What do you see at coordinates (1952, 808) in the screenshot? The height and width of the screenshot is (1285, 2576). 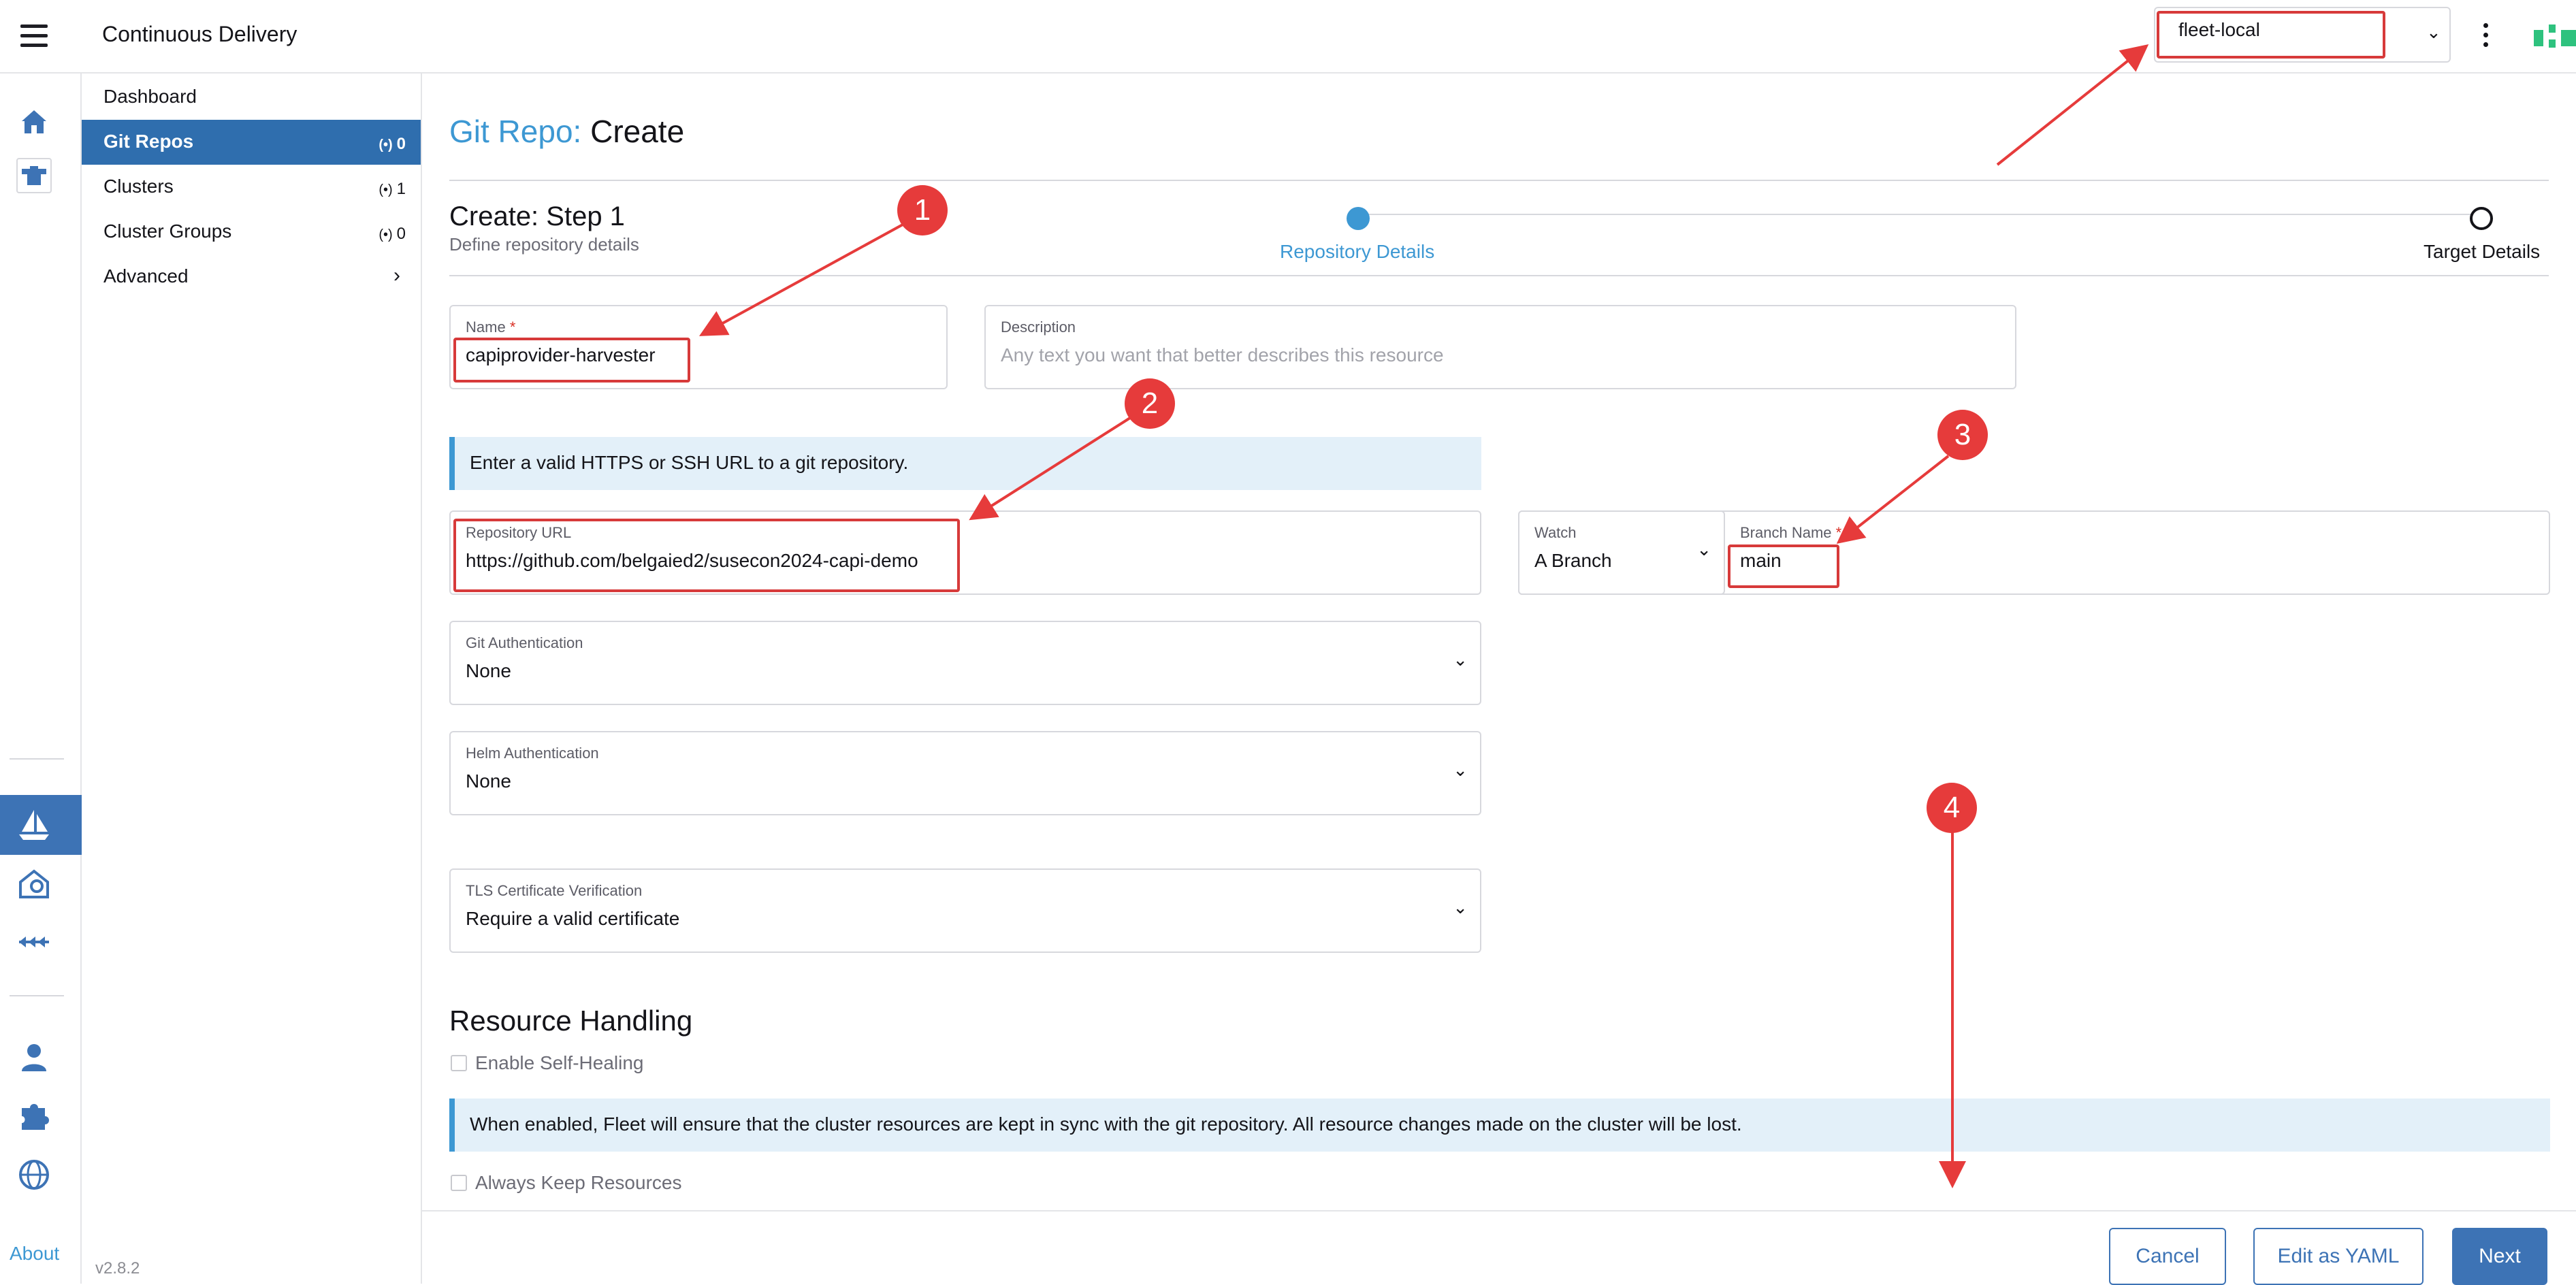 I see `annotation-badge-4: 4` at bounding box center [1952, 808].